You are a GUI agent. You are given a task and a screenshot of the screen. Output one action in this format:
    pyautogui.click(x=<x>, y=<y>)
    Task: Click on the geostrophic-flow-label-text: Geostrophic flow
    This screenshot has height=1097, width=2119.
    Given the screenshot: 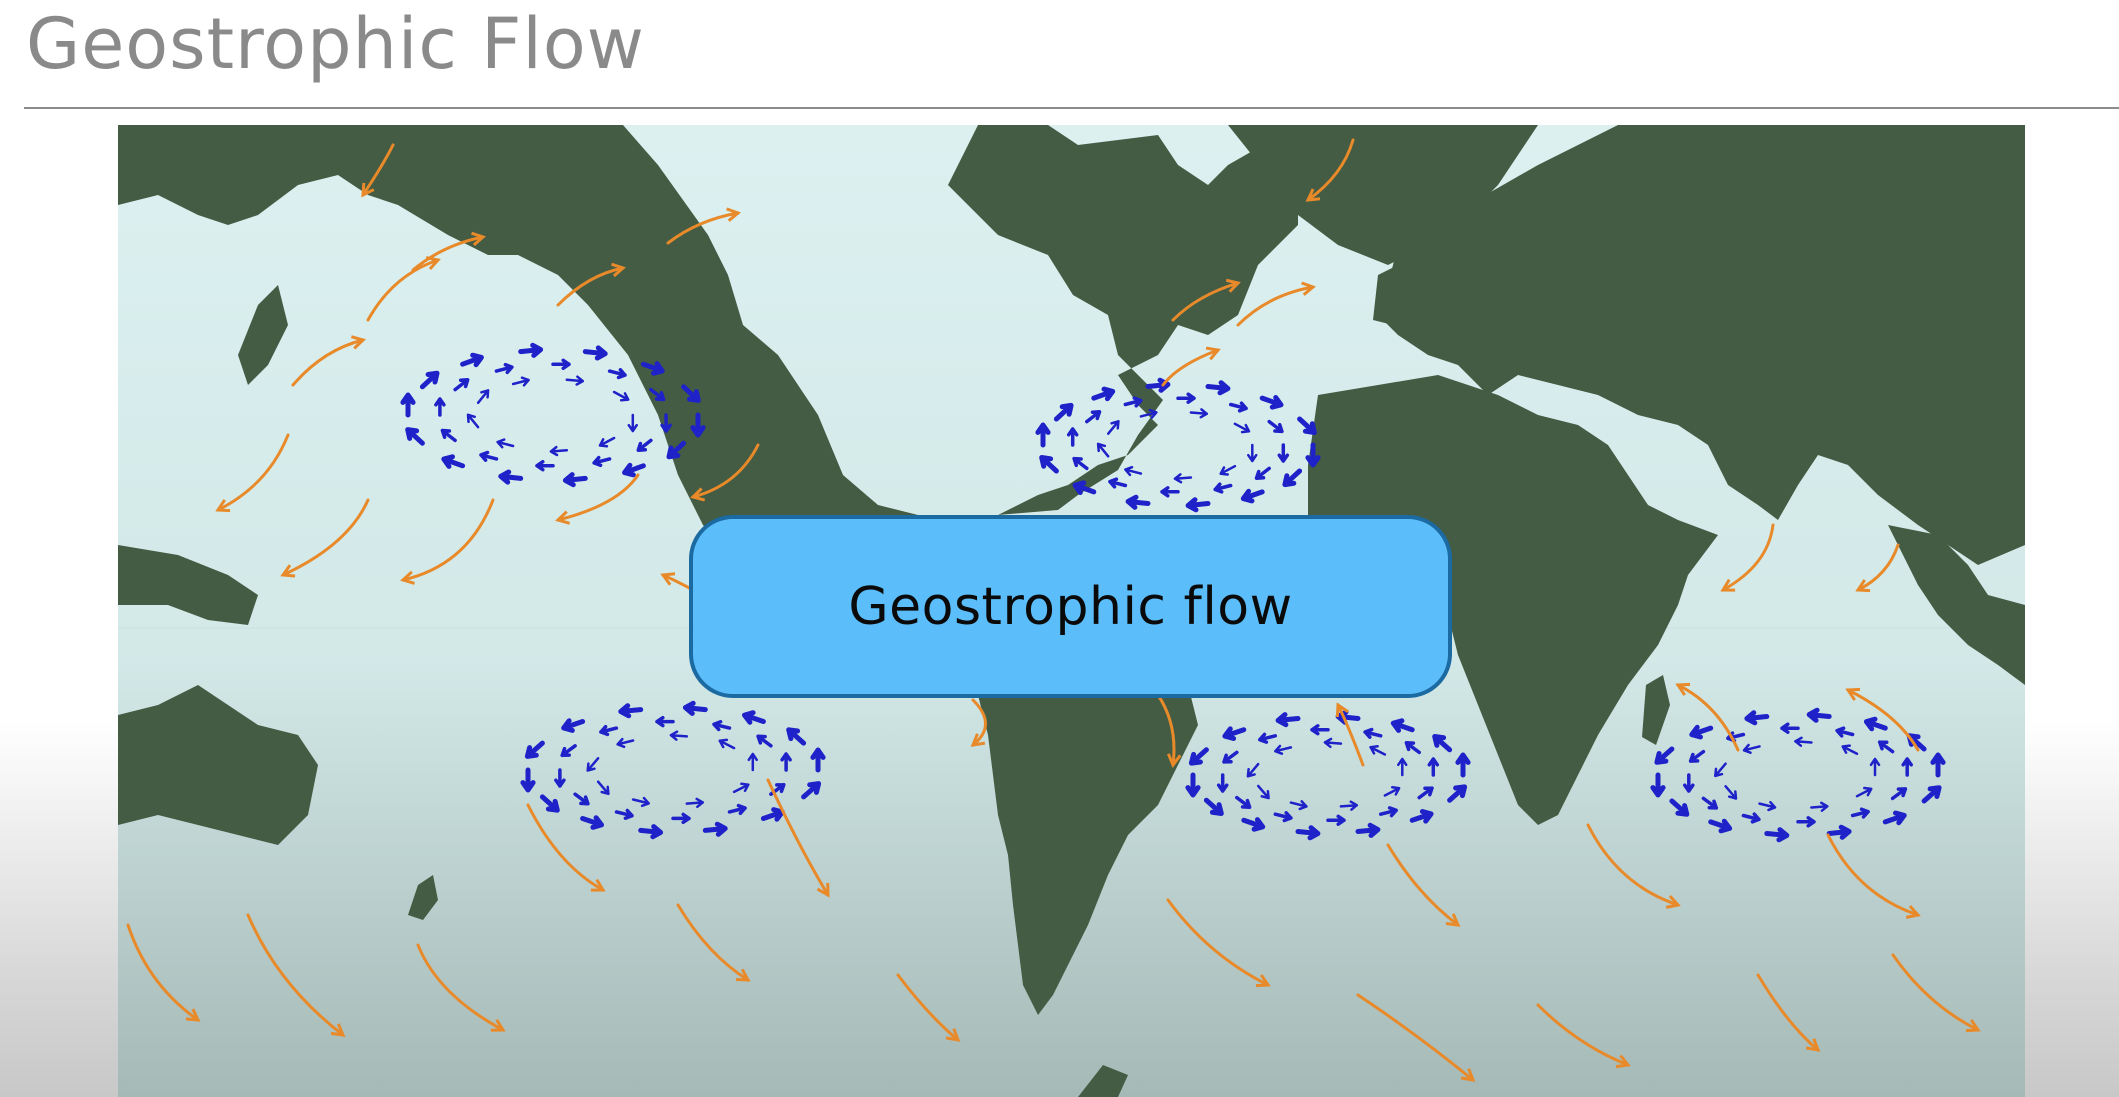 What is the action you would take?
    pyautogui.click(x=1070, y=606)
    